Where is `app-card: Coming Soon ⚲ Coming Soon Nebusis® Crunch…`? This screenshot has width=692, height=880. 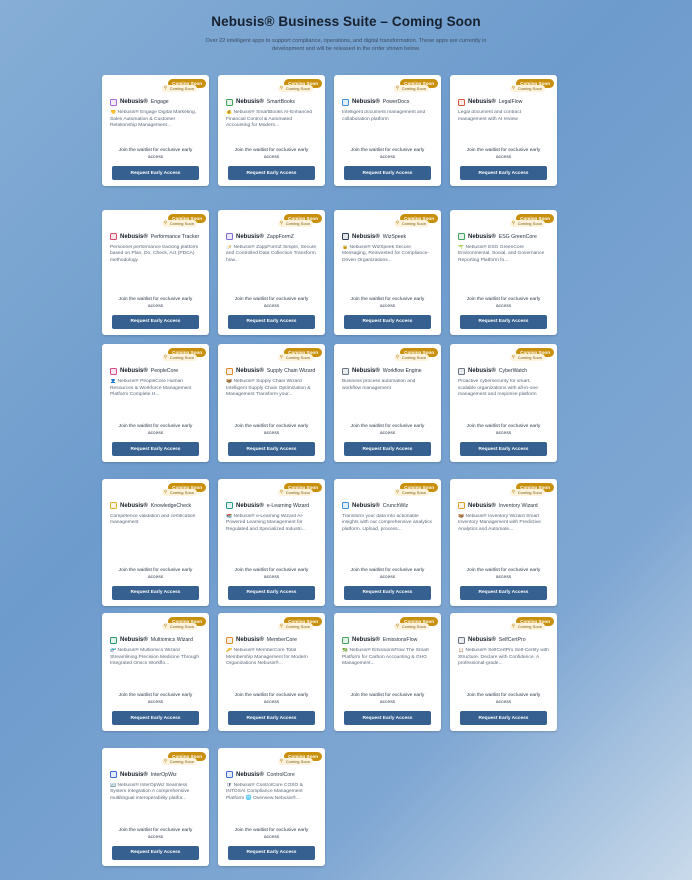 app-card: Coming Soon ⚲ Coming Soon Nebusis® Crunch… is located at coordinates (387, 542).